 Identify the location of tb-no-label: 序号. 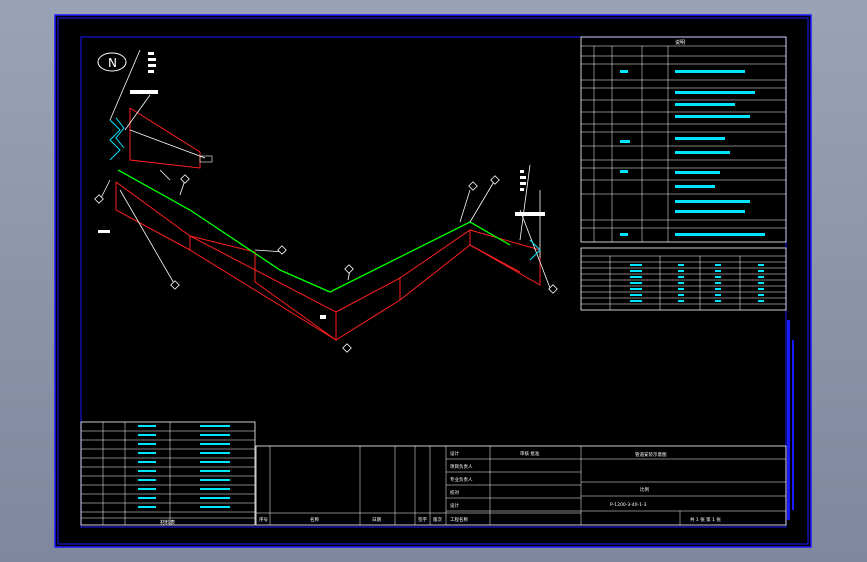
(263, 519).